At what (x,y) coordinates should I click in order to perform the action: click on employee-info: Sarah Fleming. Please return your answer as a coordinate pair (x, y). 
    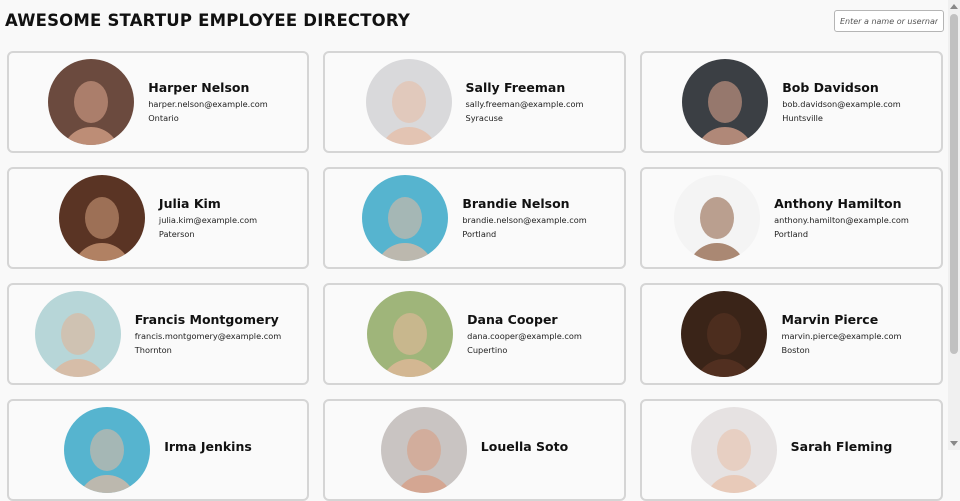
    Looking at the image, I should click on (841, 449).